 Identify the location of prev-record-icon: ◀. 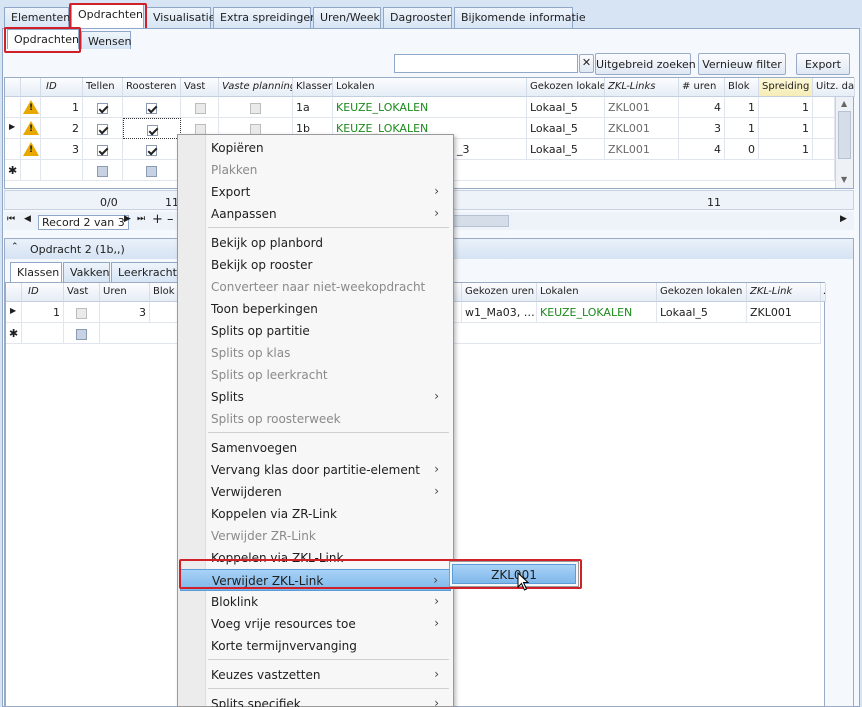
(27, 219).